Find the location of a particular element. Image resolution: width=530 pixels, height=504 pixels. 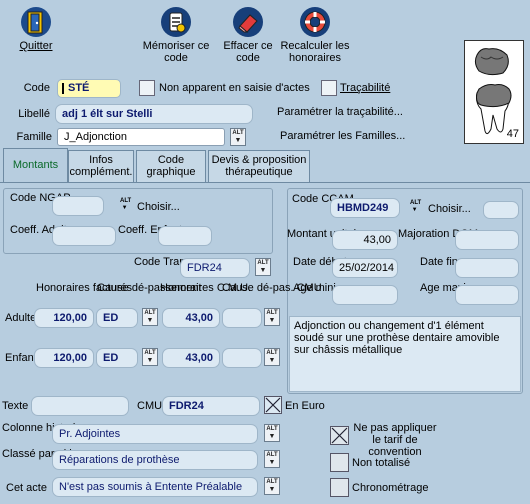

adulte-cause-field: ED is located at coordinates (117, 318).